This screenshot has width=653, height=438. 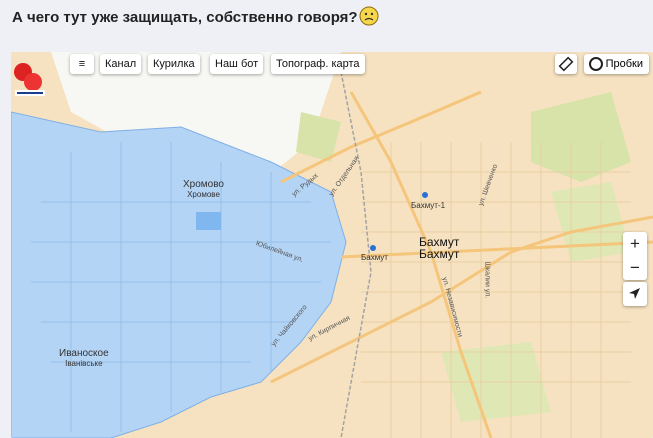 What do you see at coordinates (374, 257) in the screenshot?
I see `station-label: Бахмут` at bounding box center [374, 257].